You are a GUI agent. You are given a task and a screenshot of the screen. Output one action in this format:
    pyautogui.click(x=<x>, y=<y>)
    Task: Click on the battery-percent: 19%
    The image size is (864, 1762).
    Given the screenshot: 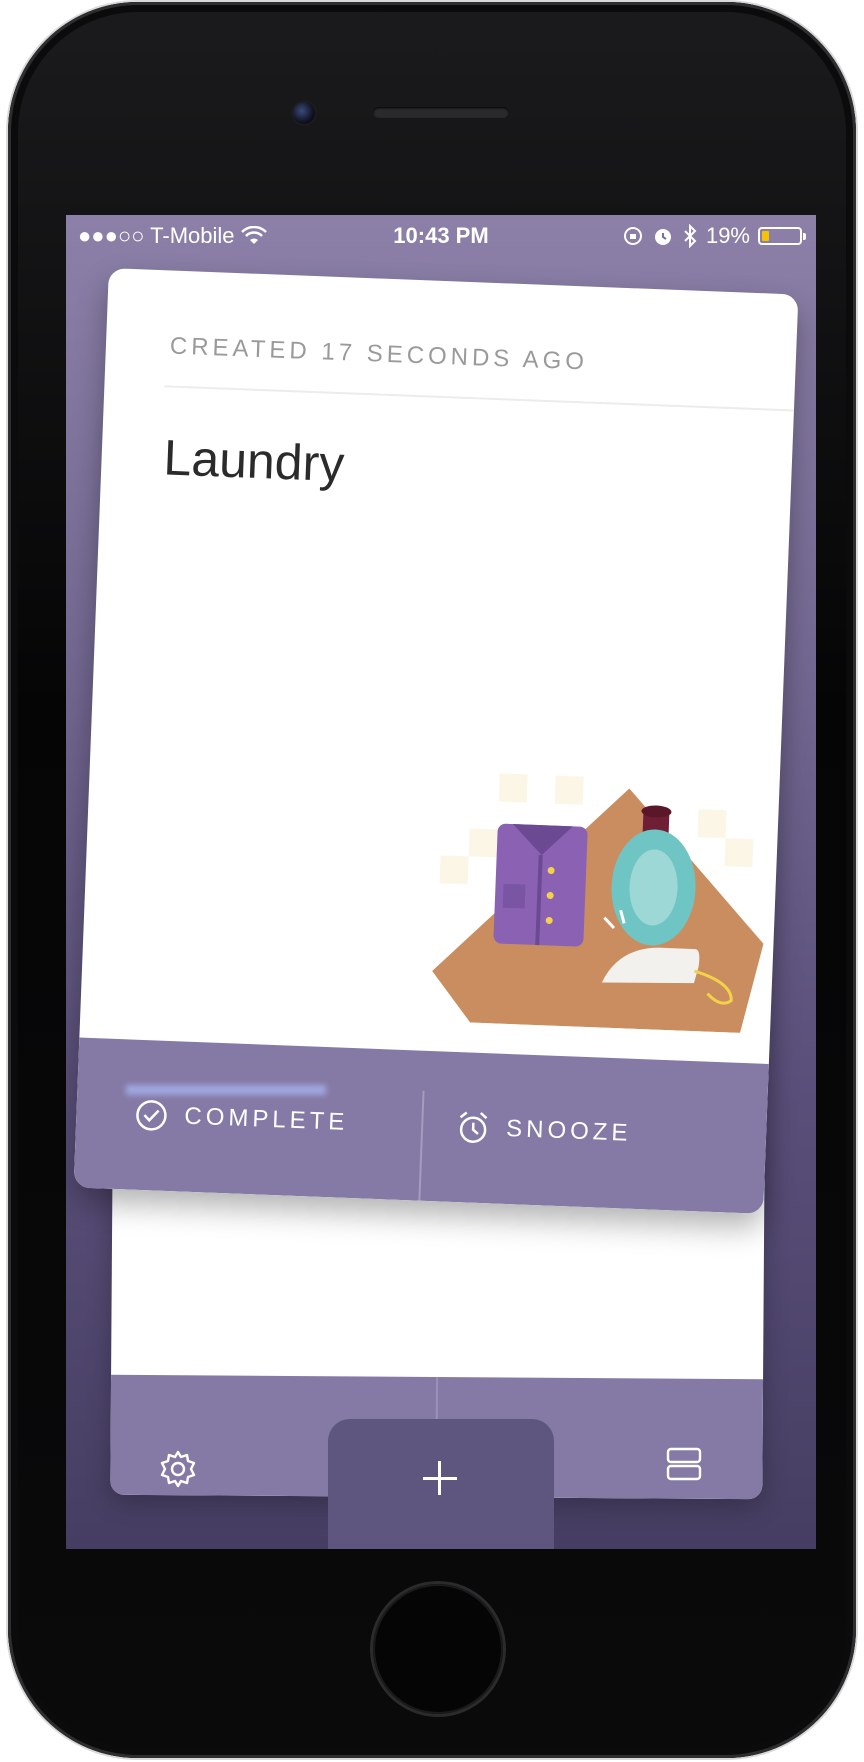 What is the action you would take?
    pyautogui.click(x=727, y=235)
    